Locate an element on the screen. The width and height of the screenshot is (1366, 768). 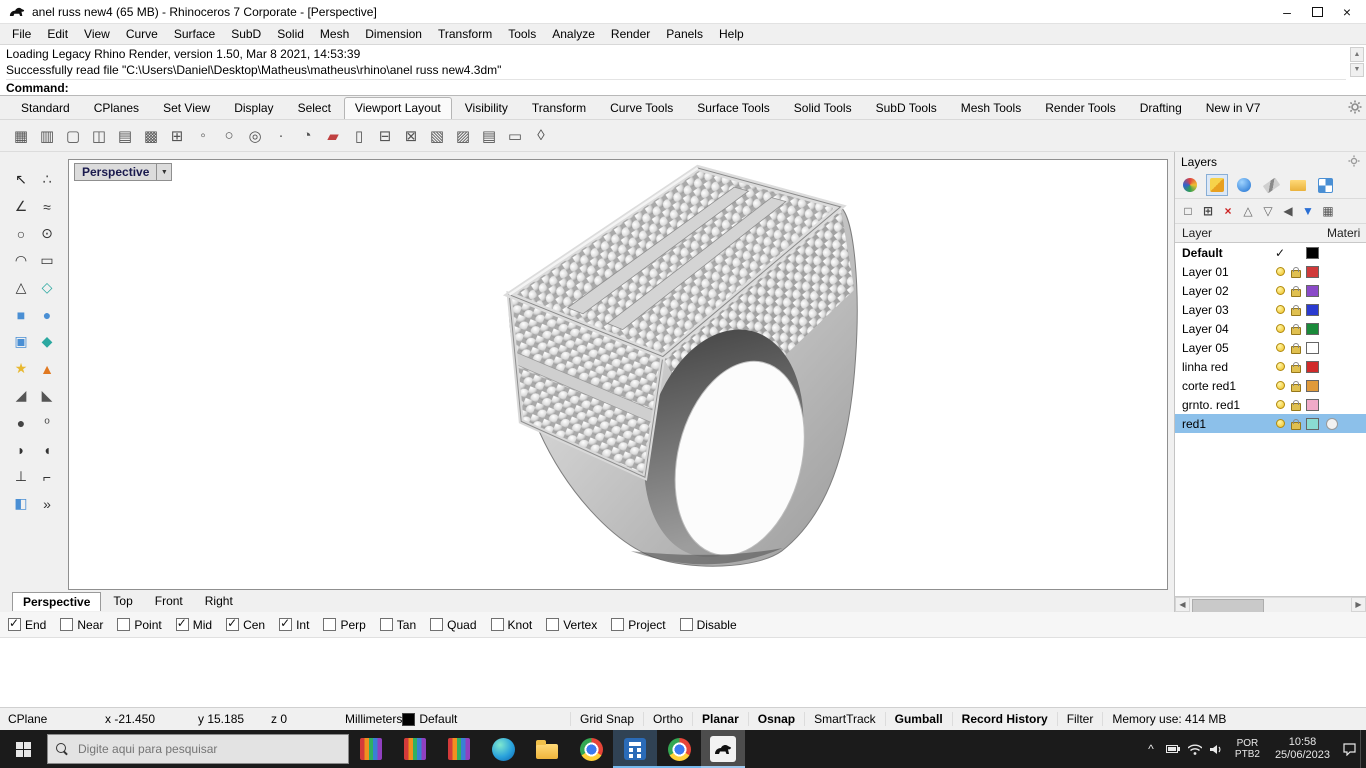
toolbar-options-gear-icon is located at coordinates (1355, 108).